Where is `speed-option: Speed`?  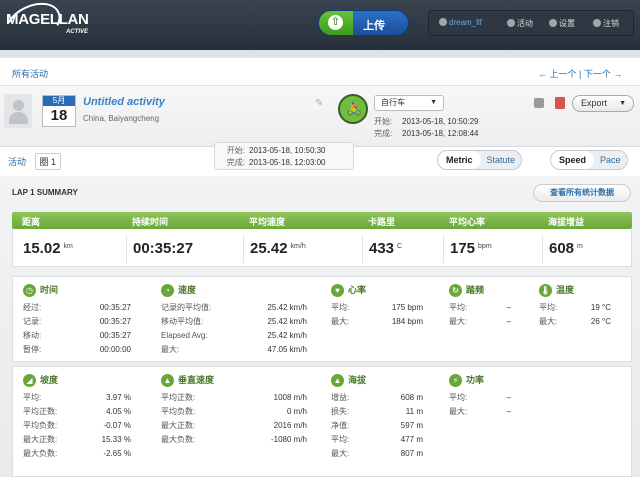
speed-option: Speed is located at coordinates (573, 160).